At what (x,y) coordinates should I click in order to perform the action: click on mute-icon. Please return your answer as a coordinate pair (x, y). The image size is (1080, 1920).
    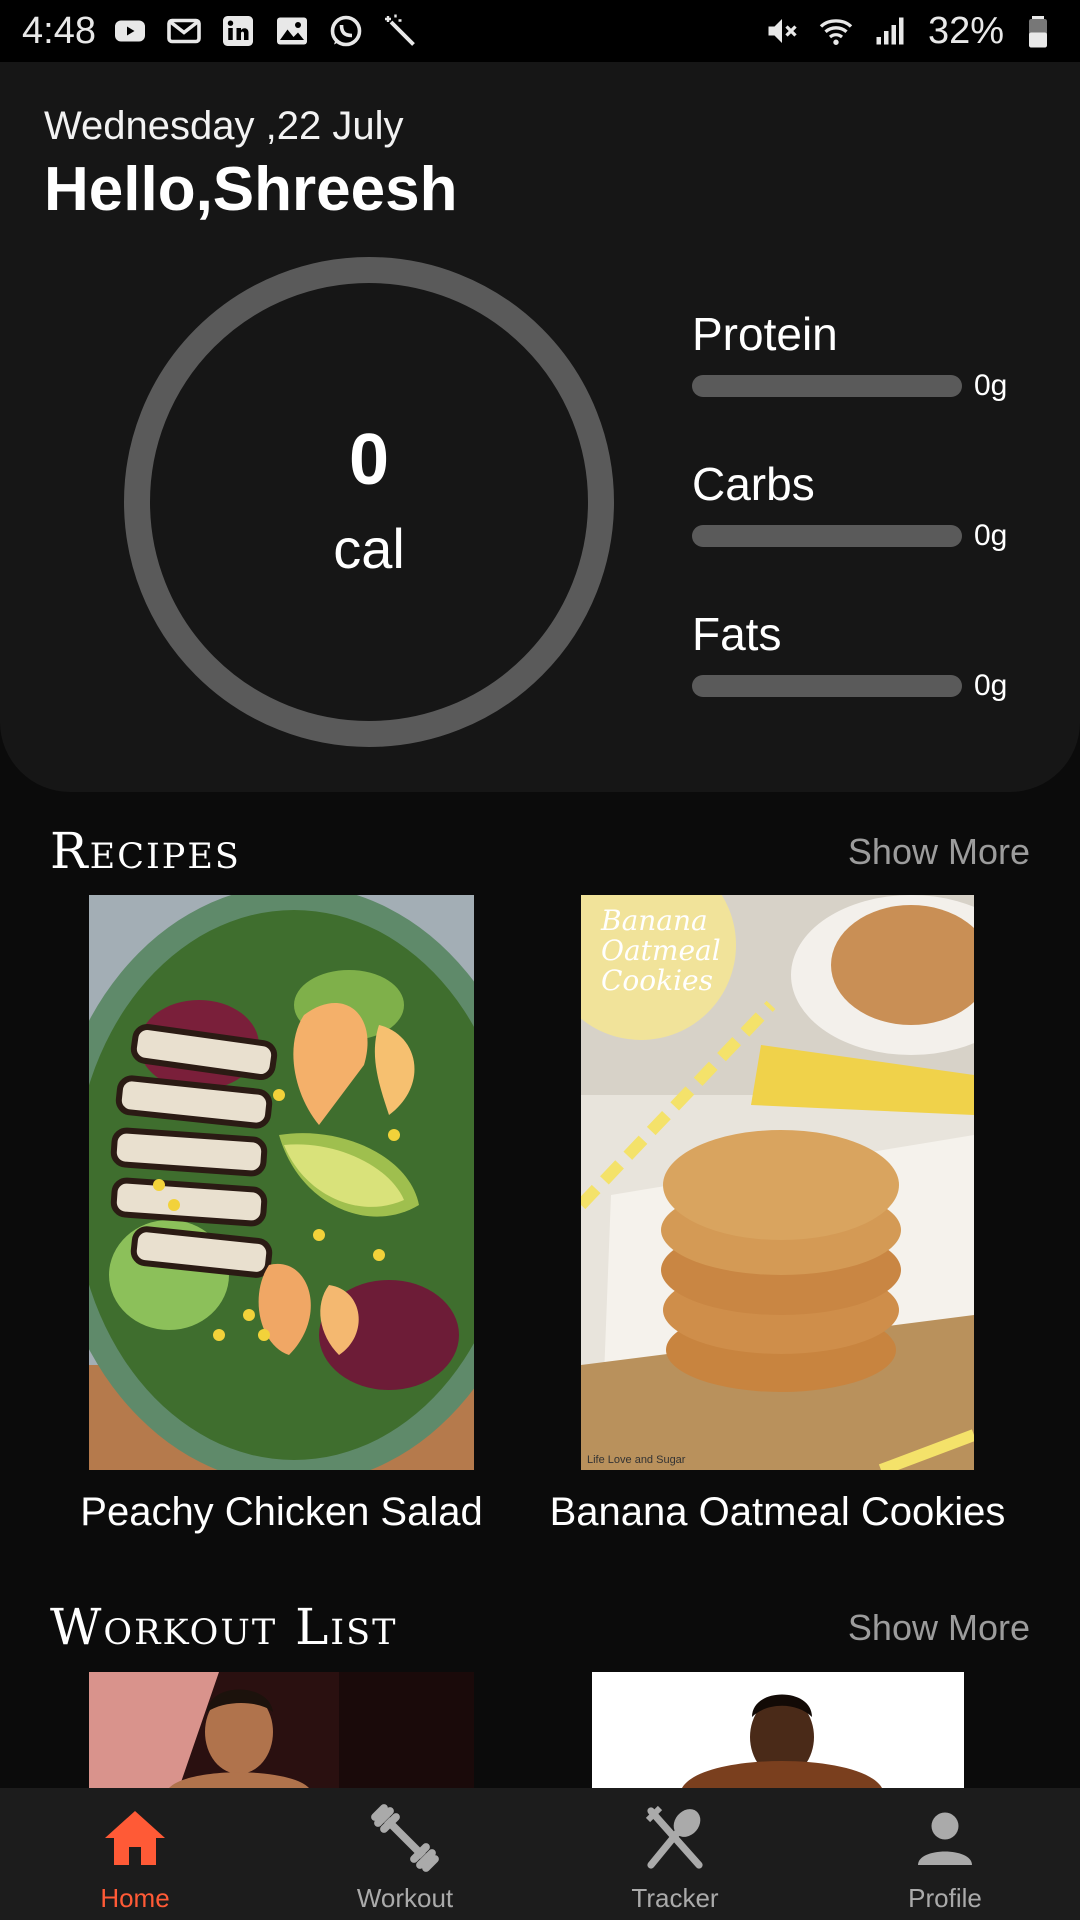
    Looking at the image, I should click on (782, 31).